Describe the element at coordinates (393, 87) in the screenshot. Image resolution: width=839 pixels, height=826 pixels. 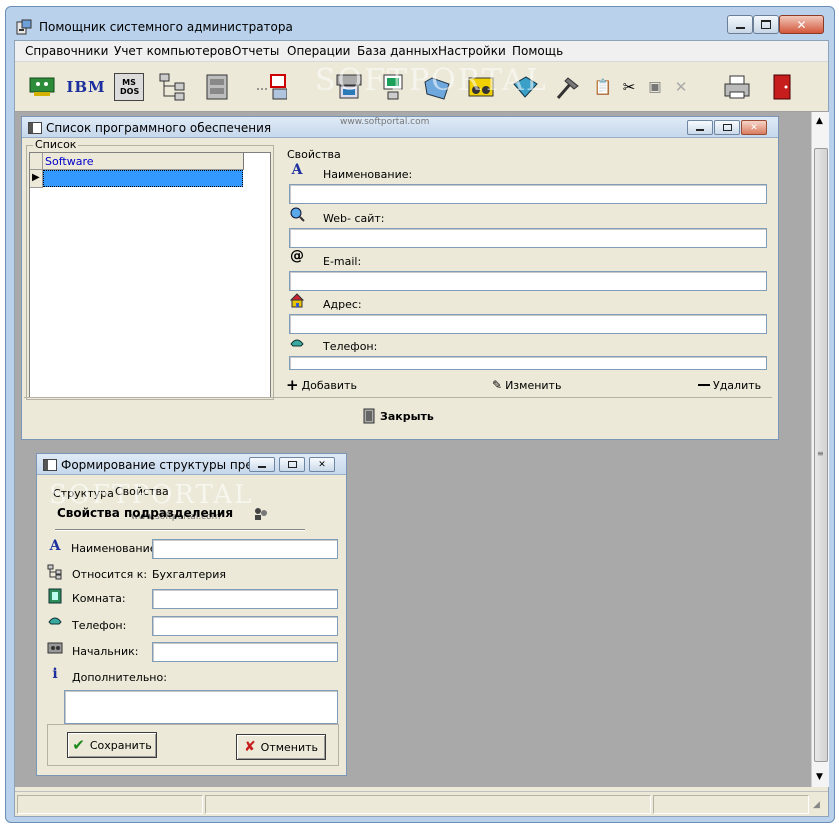
I see `tb-add-computer-button` at that location.